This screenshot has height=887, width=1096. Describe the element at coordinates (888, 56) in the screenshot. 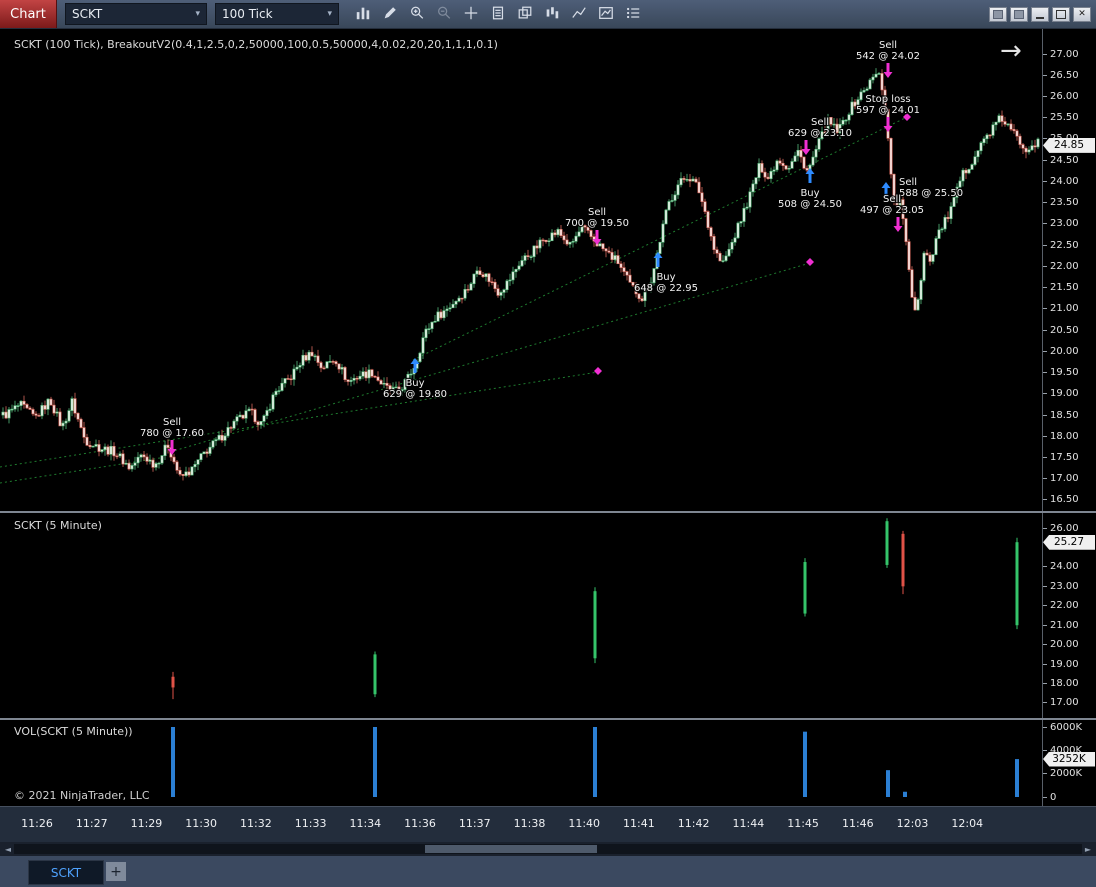

I see `svg-text: 542 @ 24.02` at that location.